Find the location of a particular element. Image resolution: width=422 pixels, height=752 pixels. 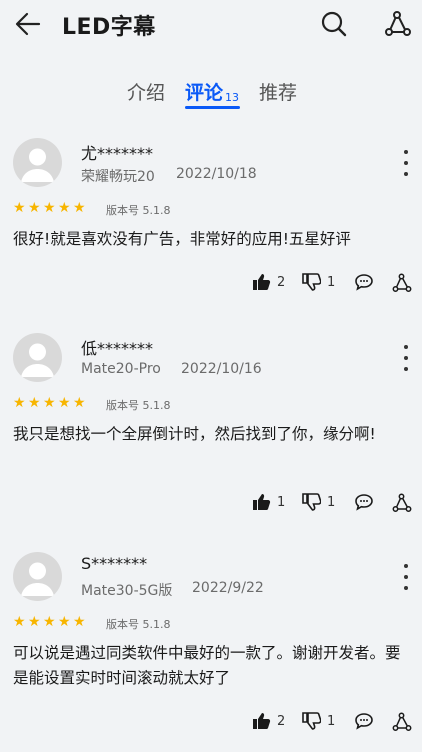

share-button is located at coordinates (398, 24).